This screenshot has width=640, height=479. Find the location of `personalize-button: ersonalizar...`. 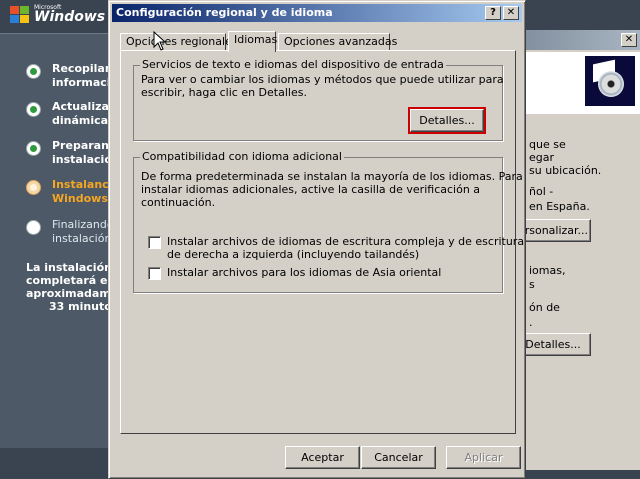

personalize-button: ersonalizar... is located at coordinates (553, 230).